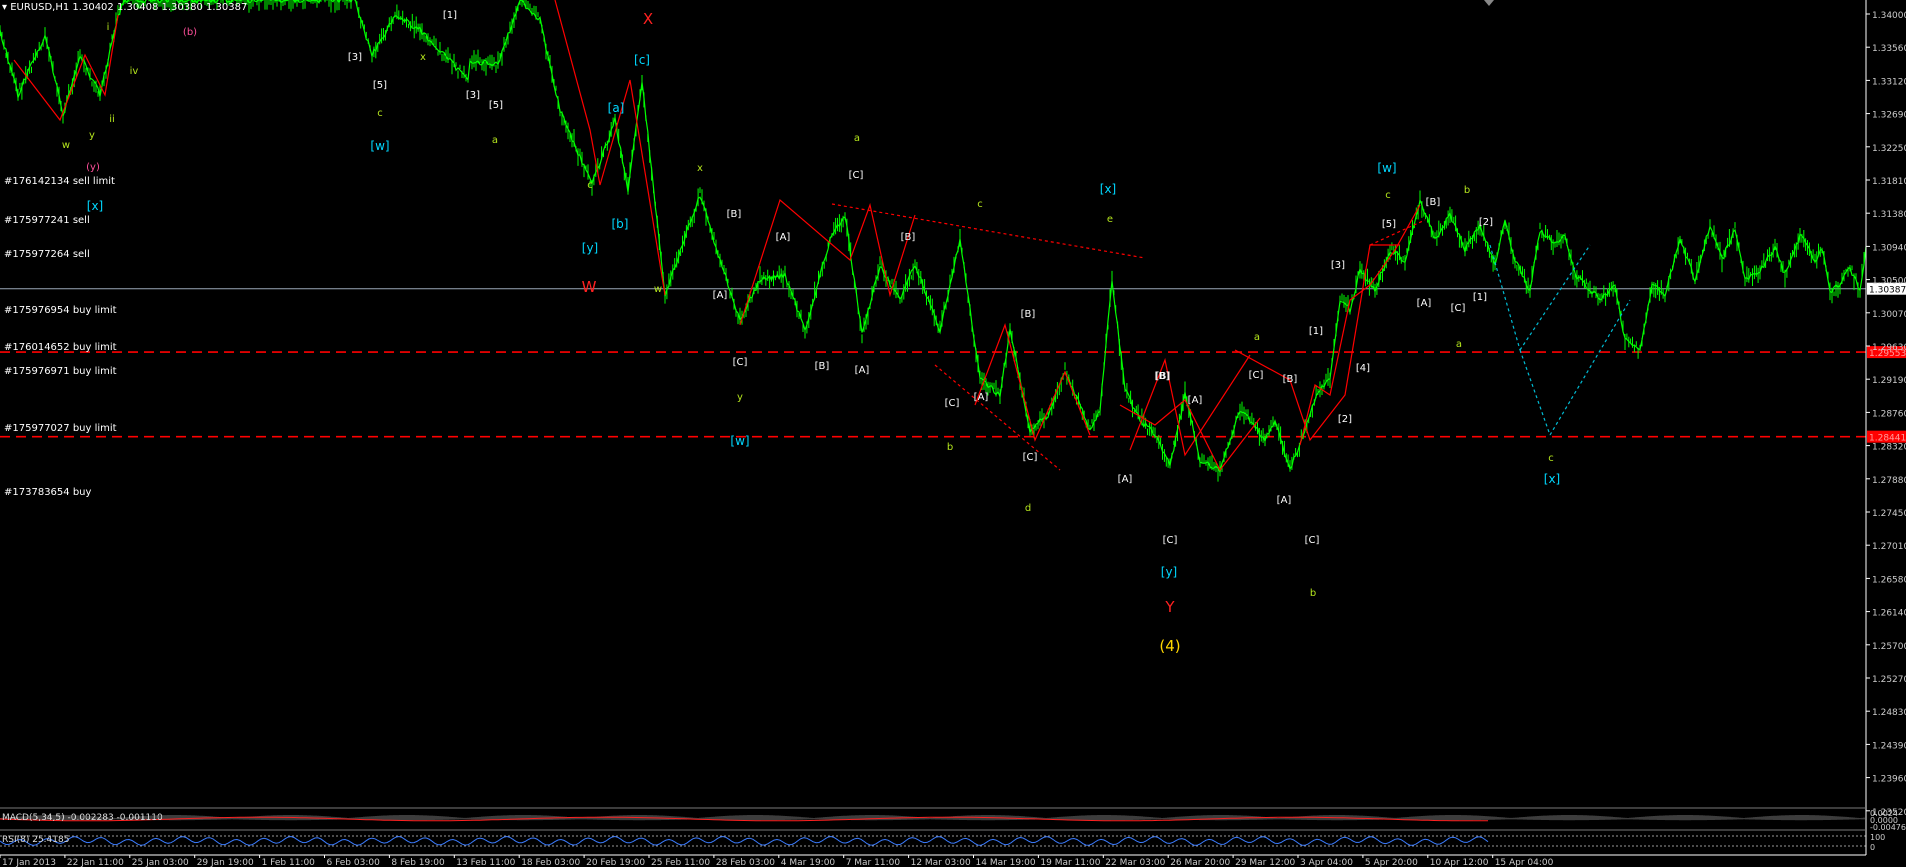  What do you see at coordinates (1889, 780) in the screenshot?
I see `price-tick-label: 1.23960` at bounding box center [1889, 780].